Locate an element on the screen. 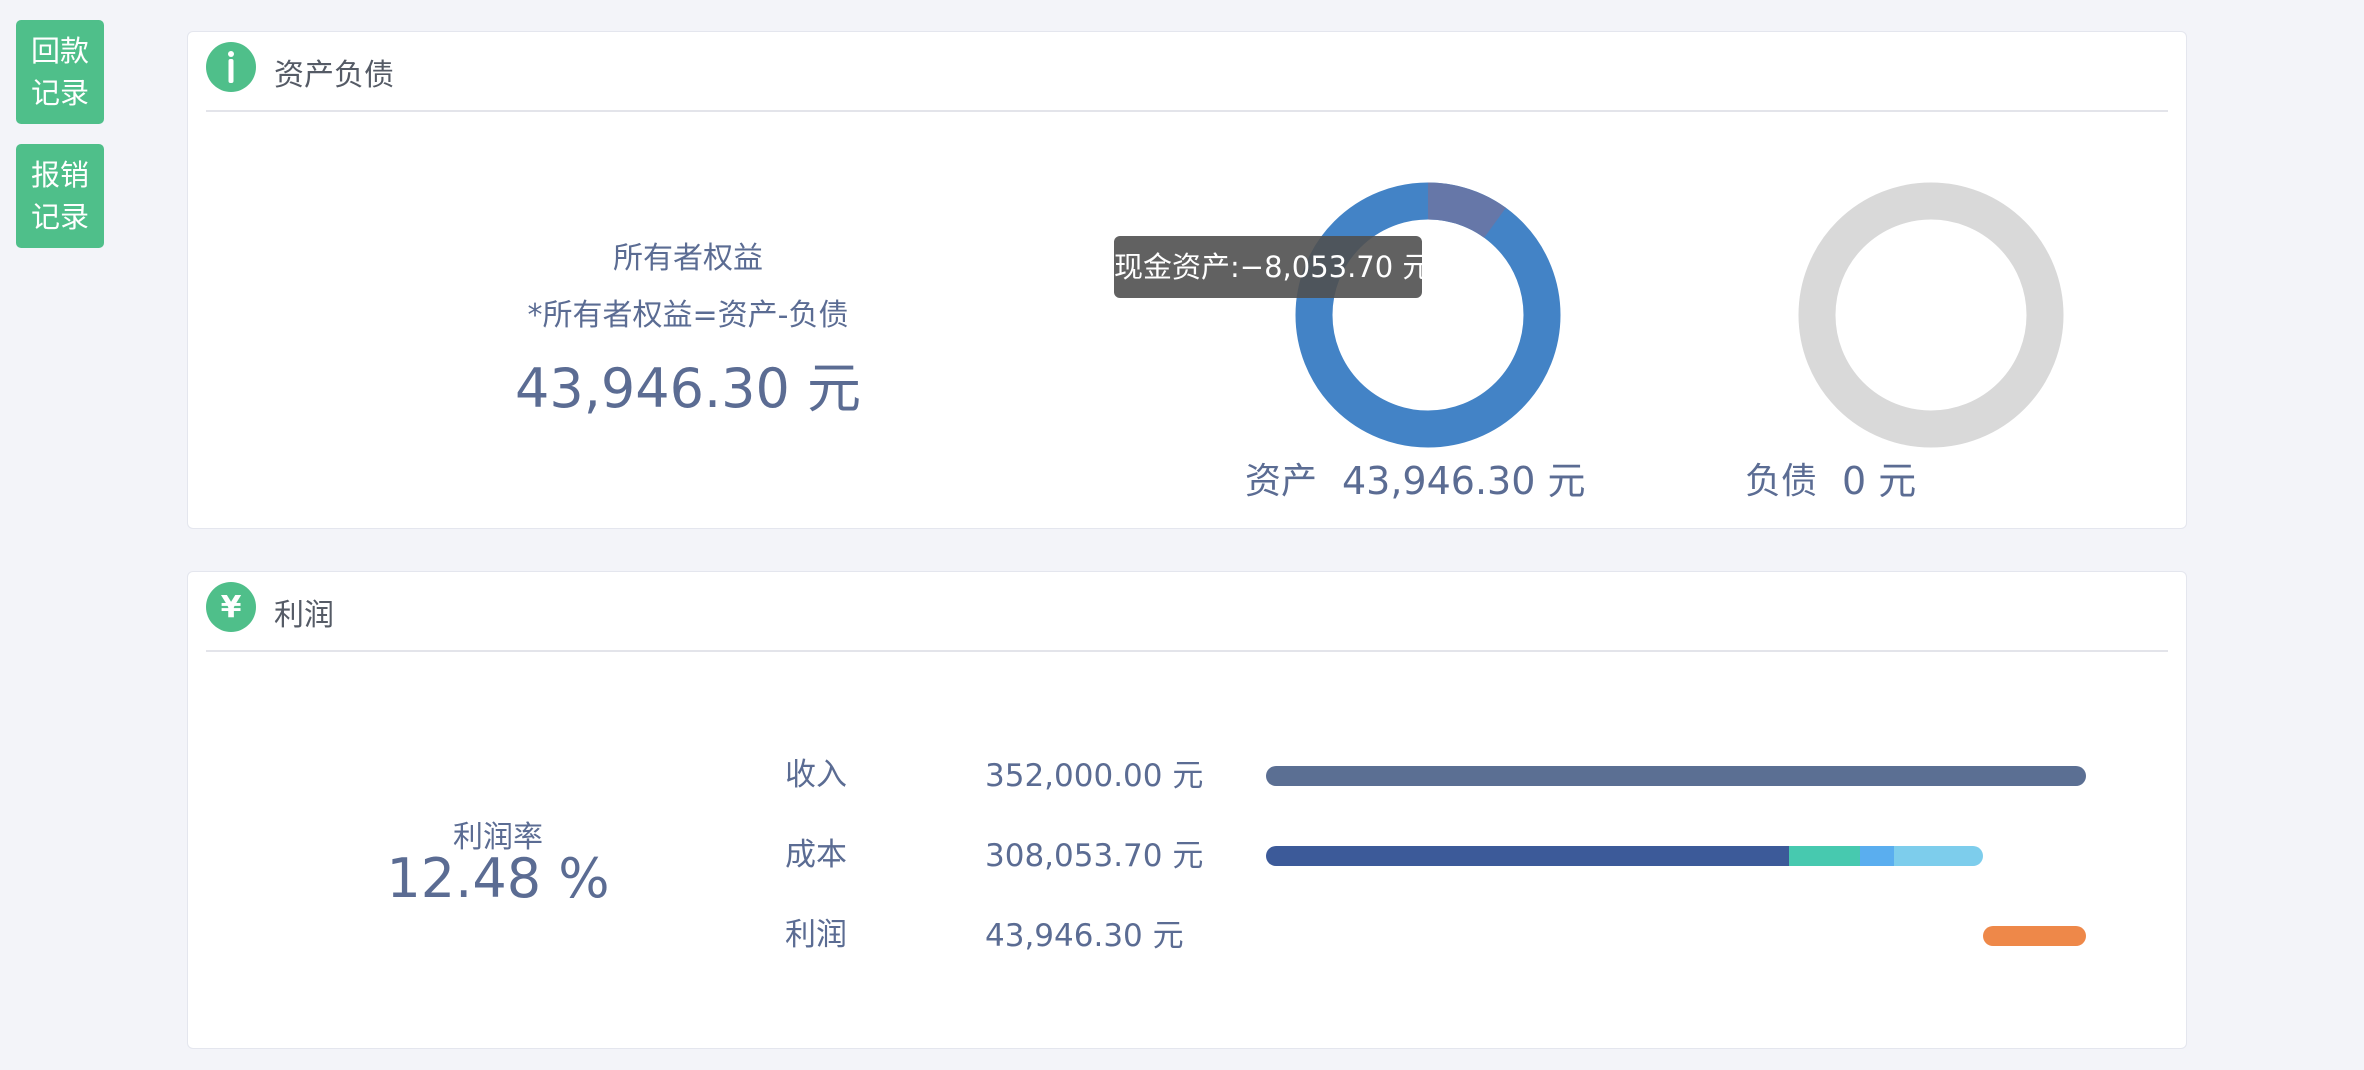 Image resolution: width=2364 pixels, height=1070 pixels. info-icon is located at coordinates (231, 67).